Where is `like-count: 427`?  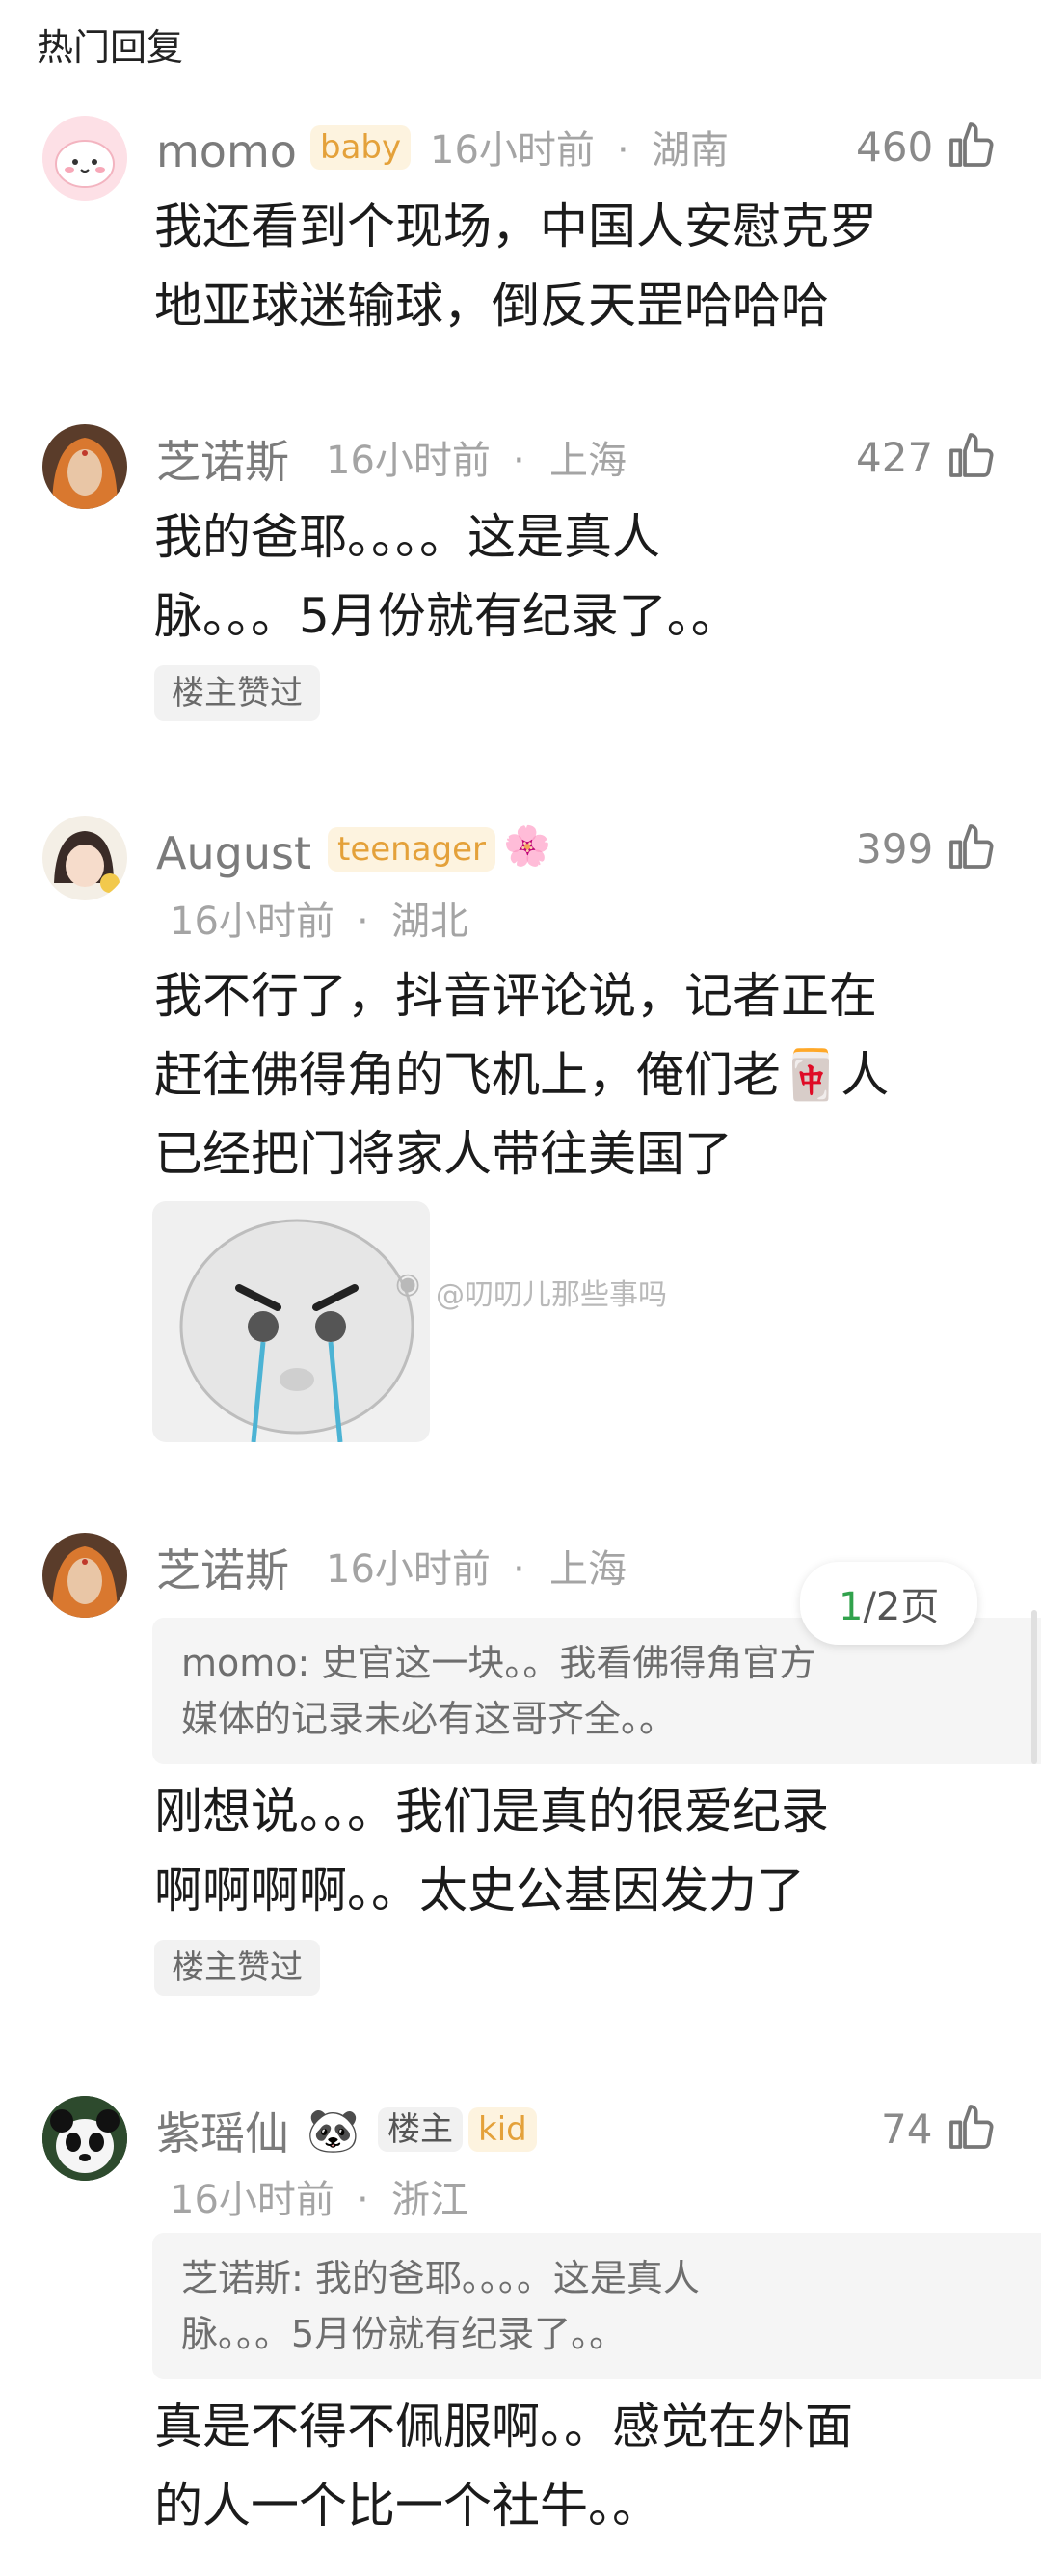 like-count: 427 is located at coordinates (895, 458).